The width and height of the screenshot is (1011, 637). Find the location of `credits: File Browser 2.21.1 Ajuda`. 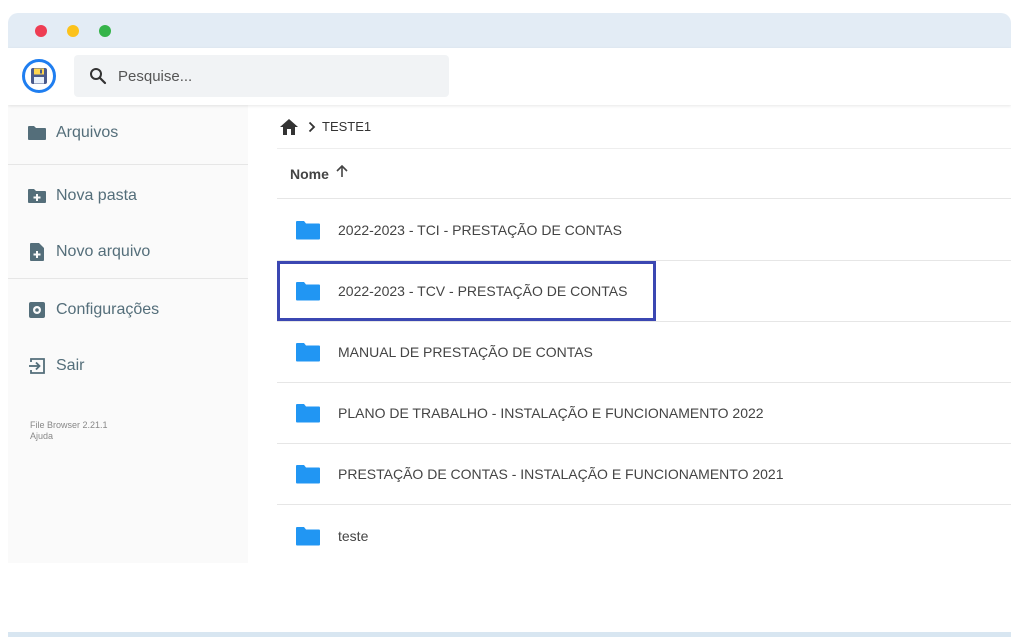

credits: File Browser 2.21.1 Ajuda is located at coordinates (69, 431).